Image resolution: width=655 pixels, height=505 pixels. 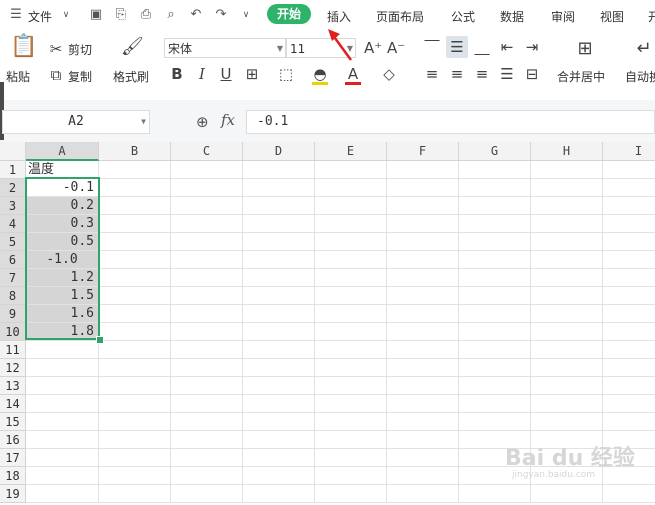 What do you see at coordinates (457, 74) in the screenshot?
I see `align-center-icon: ≡` at bounding box center [457, 74].